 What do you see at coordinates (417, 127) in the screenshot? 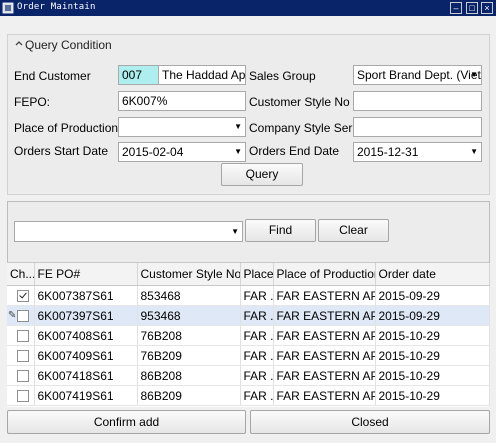
I see `company-style-serial-field` at bounding box center [417, 127].